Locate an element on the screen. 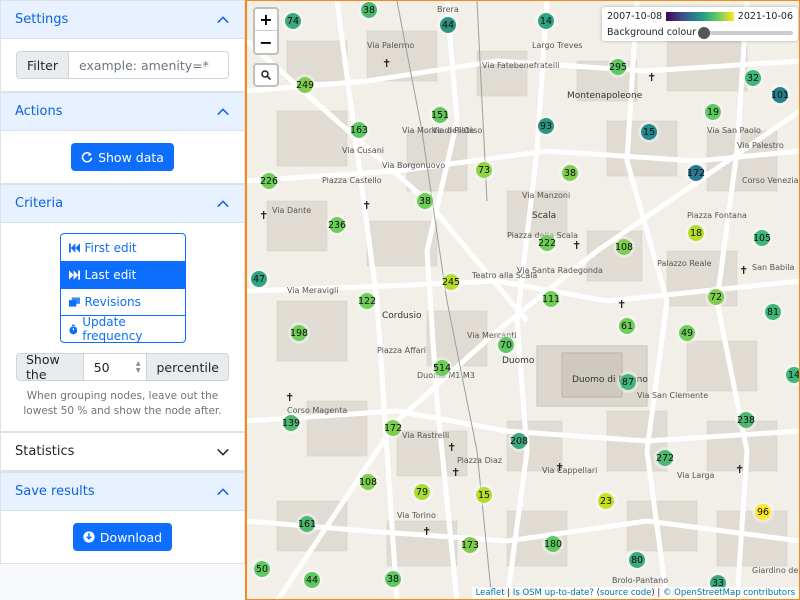 The image size is (800, 600). cluster-marker: 47 is located at coordinates (259, 279).